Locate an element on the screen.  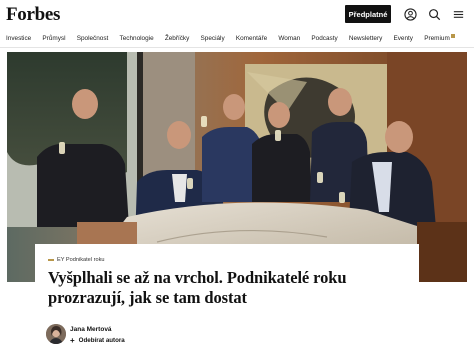
nav-item-specialy: Speciály is located at coordinates (213, 38).